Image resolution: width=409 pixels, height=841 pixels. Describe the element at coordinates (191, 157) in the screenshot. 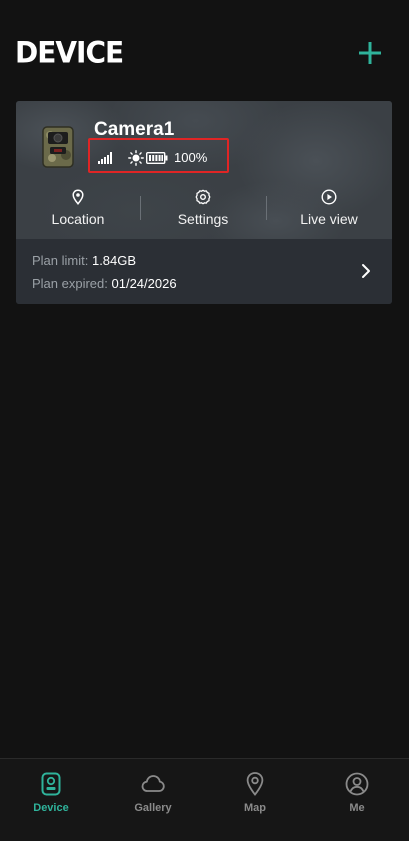

I see `battery-percent: 100%` at that location.